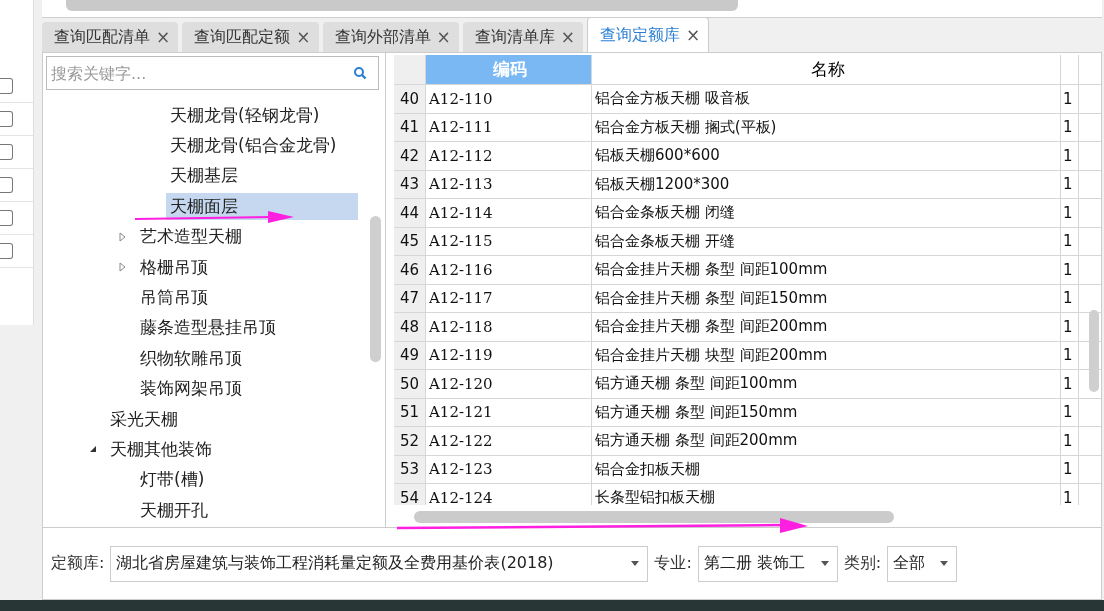 The width and height of the screenshot is (1104, 611). I want to click on table-cell: 铝方通天棚 条型 间距200mm, so click(826, 441).